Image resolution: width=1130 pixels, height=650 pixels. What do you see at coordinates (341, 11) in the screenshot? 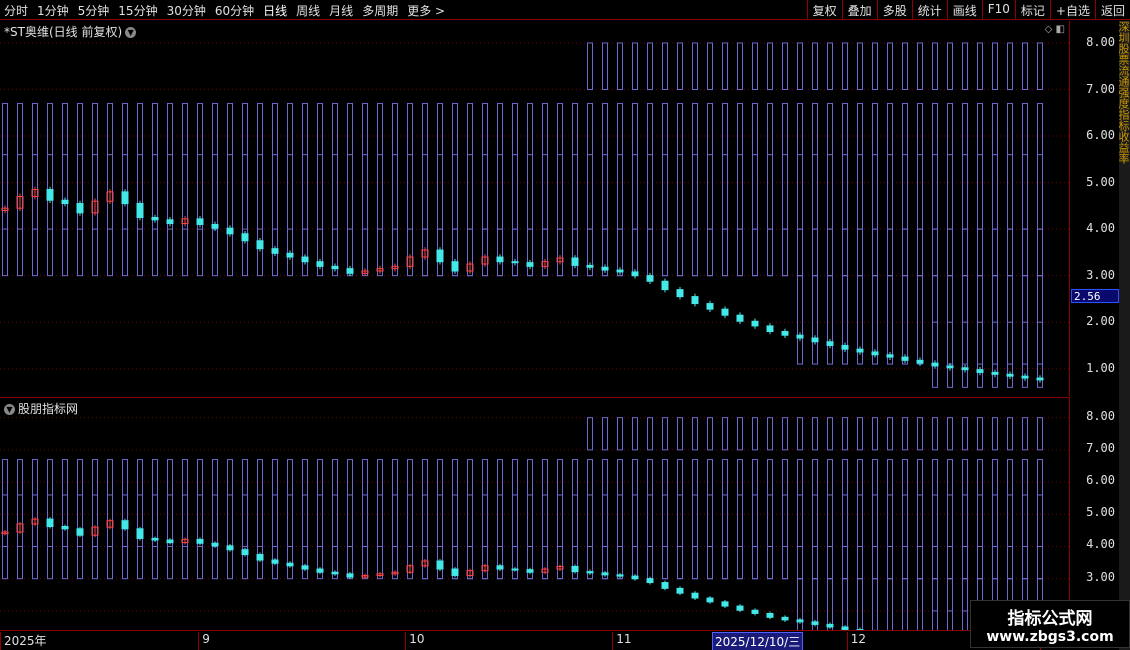
I see `period-tab: 月线` at bounding box center [341, 11].